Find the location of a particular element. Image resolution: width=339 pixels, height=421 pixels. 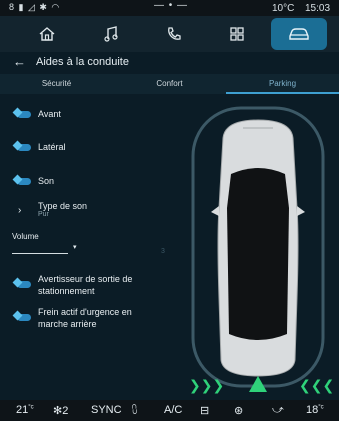

right-mirror is located at coordinates (301, 211).